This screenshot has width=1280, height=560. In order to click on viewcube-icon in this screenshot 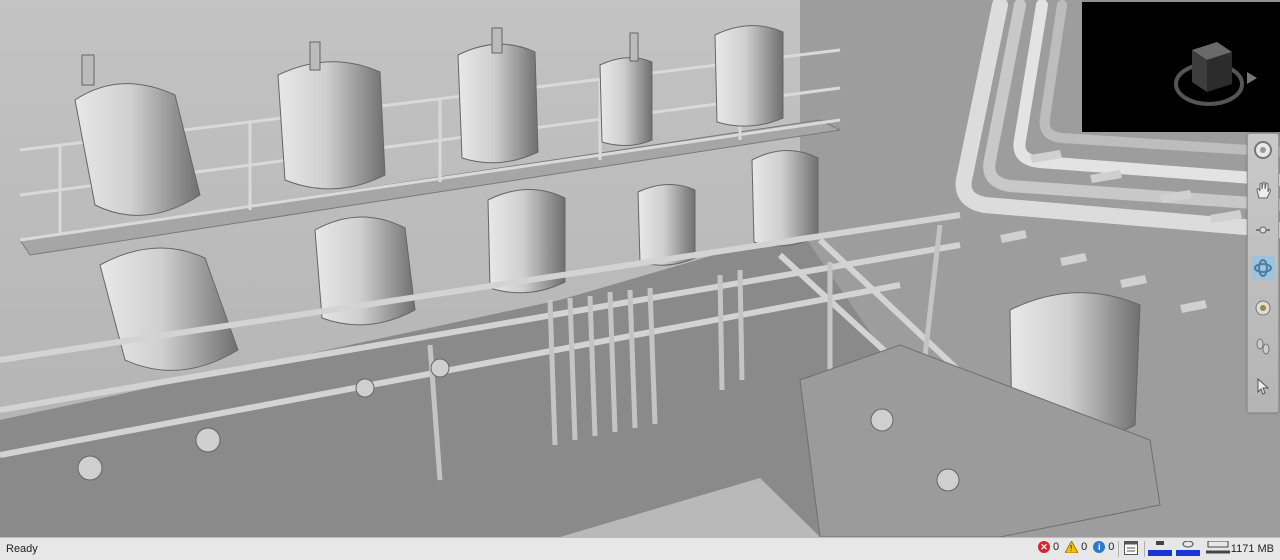, I will do `click(1181, 67)`.